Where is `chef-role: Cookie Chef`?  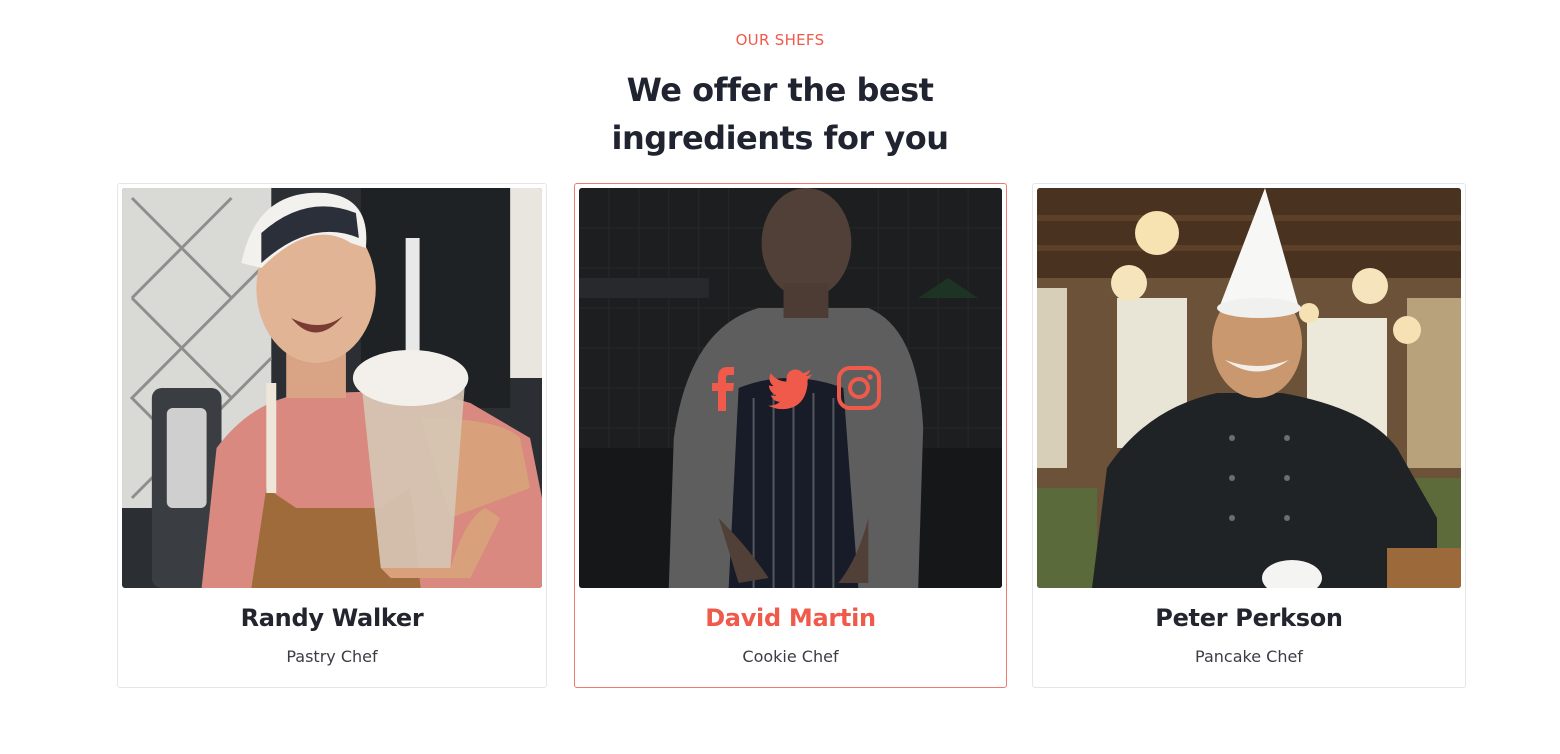 chef-role: Cookie Chef is located at coordinates (790, 656).